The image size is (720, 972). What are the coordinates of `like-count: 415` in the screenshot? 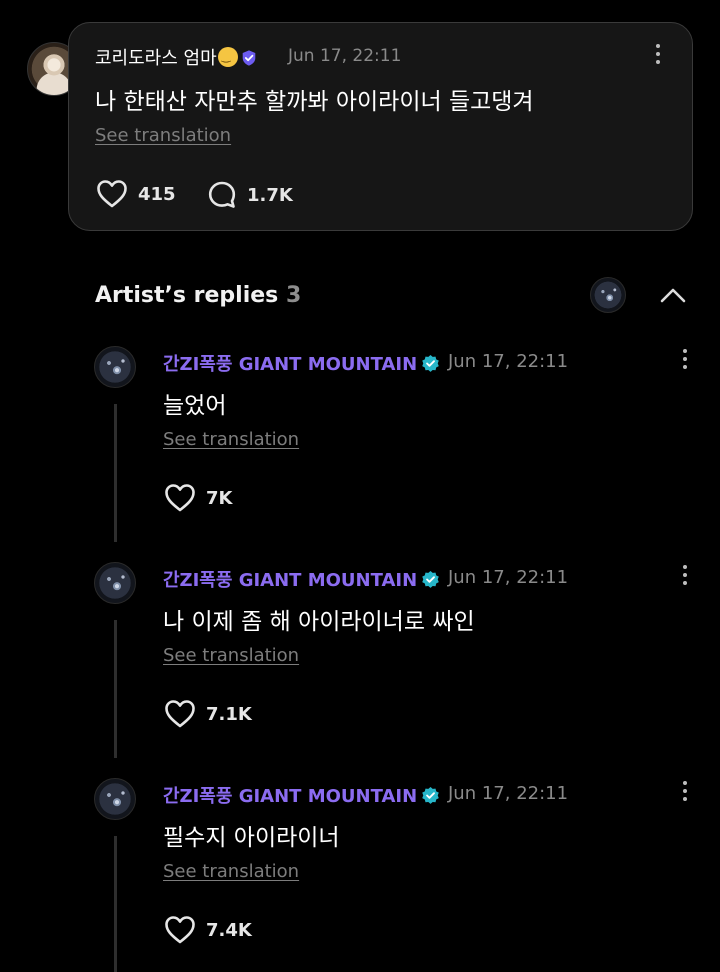 It's located at (157, 194).